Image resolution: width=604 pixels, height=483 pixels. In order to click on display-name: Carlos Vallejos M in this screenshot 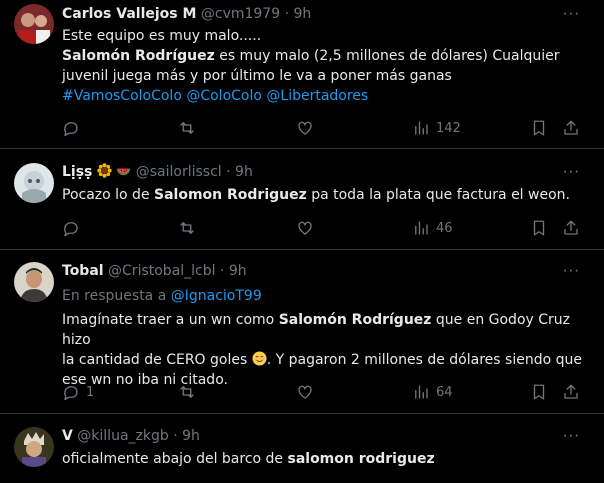, I will do `click(129, 14)`.